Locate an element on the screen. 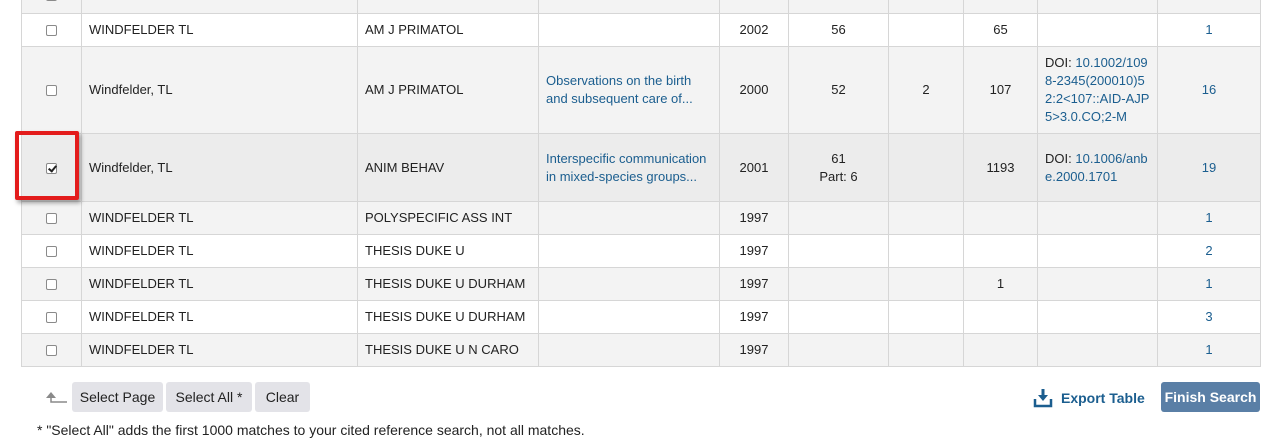 The width and height of the screenshot is (1276, 438). cited-author-cell is located at coordinates (219, 7).